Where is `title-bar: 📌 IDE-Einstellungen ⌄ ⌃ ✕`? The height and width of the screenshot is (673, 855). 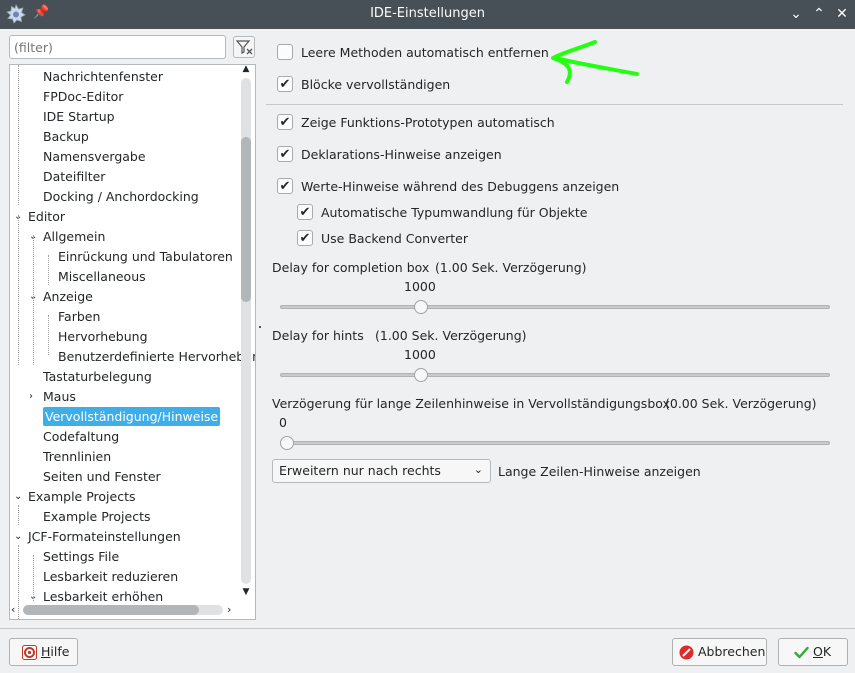 title-bar: 📌 IDE-Einstellungen ⌄ ⌃ ✕ is located at coordinates (427, 14).